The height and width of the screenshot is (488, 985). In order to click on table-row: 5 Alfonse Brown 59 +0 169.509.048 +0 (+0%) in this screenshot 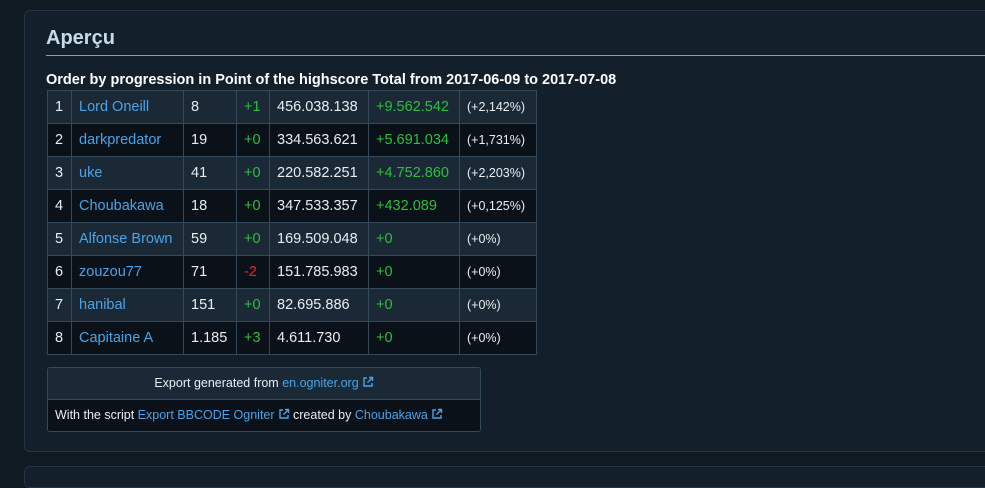, I will do `click(292, 239)`.